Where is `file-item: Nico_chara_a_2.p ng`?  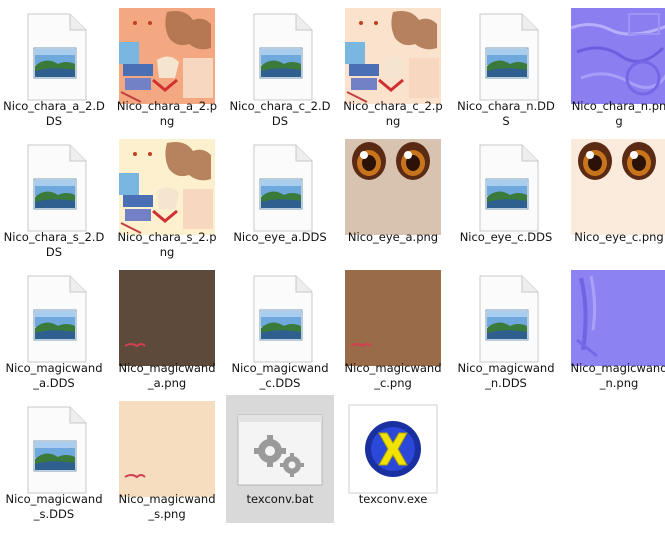
file-item: Nico_chara_a_2.p ng is located at coordinates (167, 66).